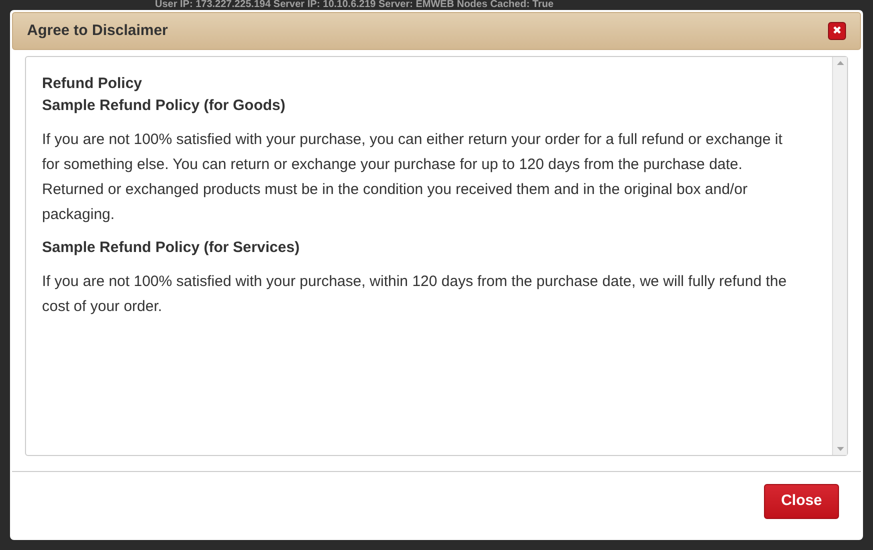 The height and width of the screenshot is (550, 873). Describe the element at coordinates (164, 106) in the screenshot. I see `section-heading: Sample Refund Policy (for Goods)` at that location.